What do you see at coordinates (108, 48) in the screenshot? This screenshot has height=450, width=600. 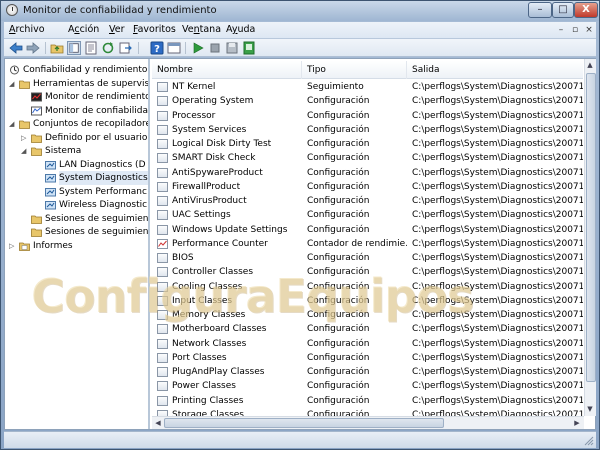 I see `refresh-icon` at bounding box center [108, 48].